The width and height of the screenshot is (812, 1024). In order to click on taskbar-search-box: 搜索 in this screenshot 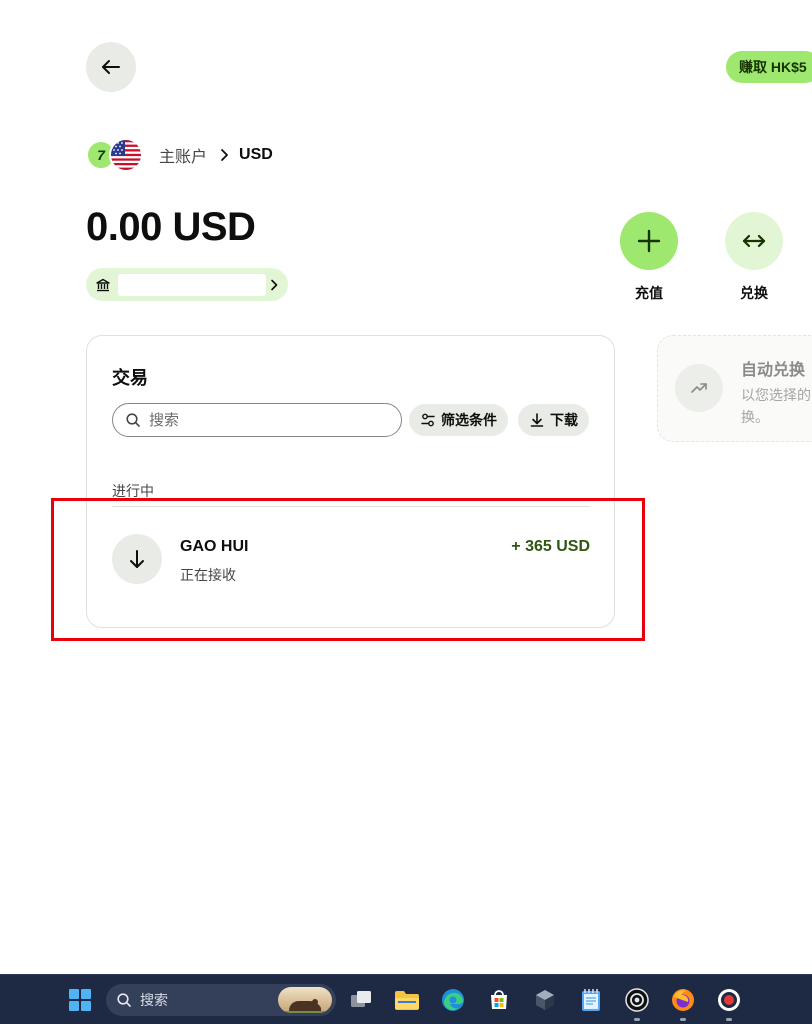, I will do `click(221, 1000)`.